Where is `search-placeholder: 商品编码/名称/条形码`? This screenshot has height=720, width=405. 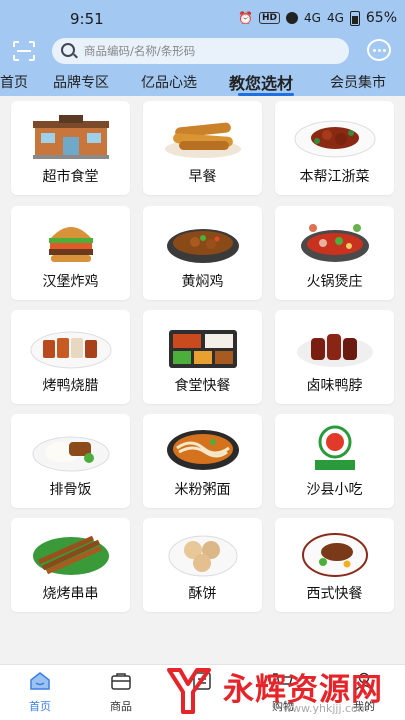 search-placeholder: 商品编码/名称/条形码 is located at coordinates (140, 51).